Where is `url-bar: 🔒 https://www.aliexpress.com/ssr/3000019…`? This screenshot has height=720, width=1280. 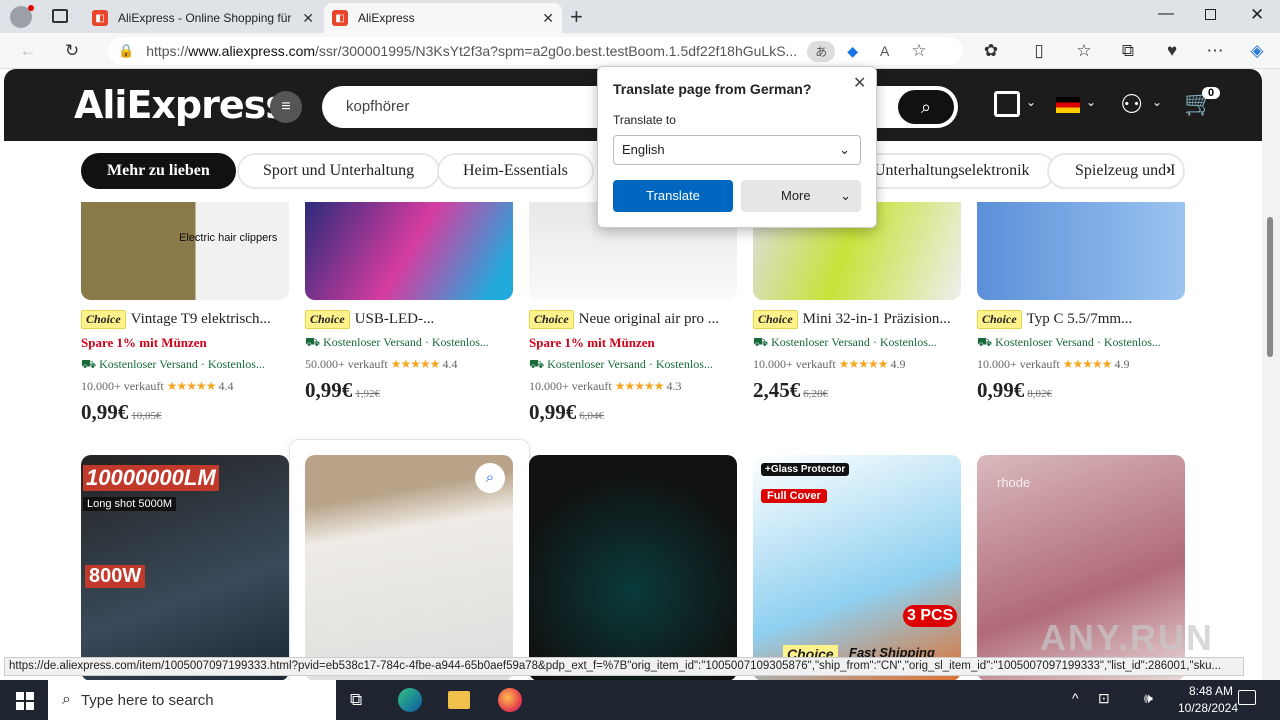 url-bar: 🔒 https://www.aliexpress.com/ssr/3000019… is located at coordinates (535, 51).